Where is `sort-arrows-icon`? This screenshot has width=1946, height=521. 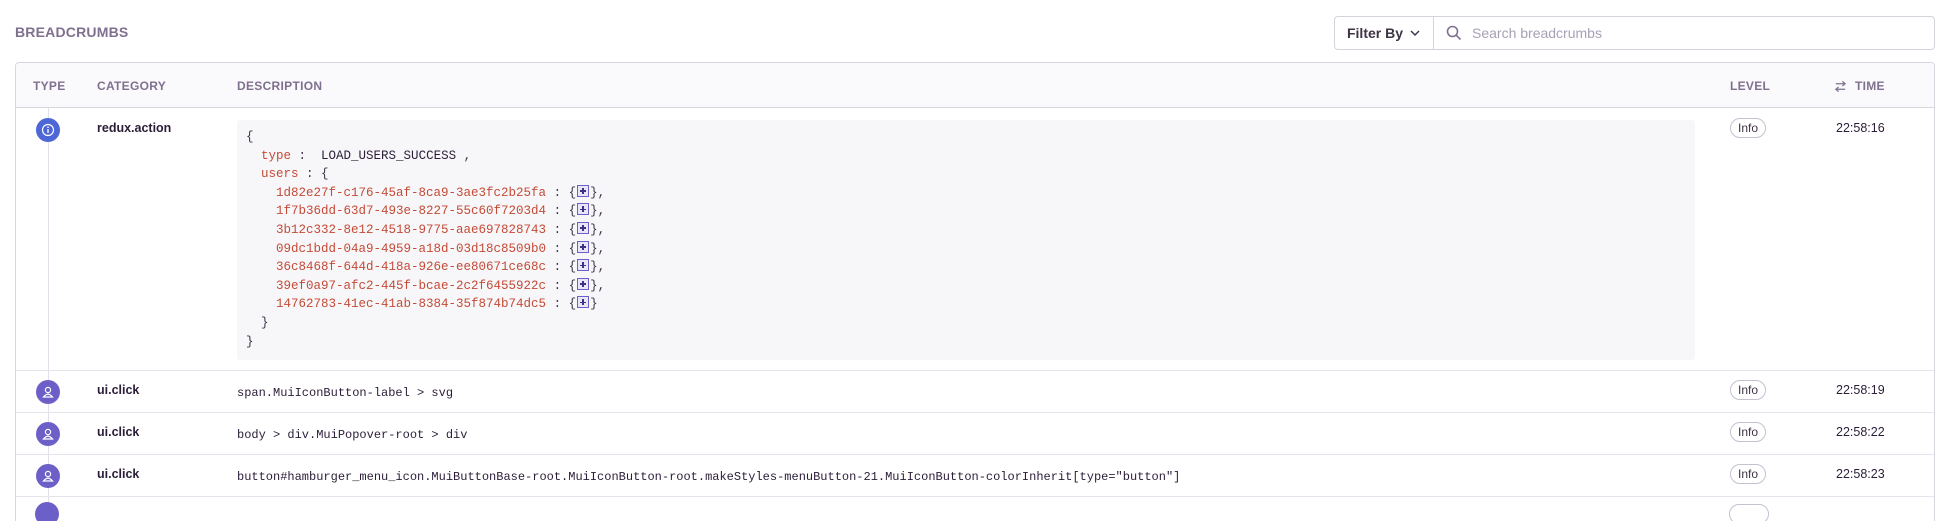 sort-arrows-icon is located at coordinates (1840, 86).